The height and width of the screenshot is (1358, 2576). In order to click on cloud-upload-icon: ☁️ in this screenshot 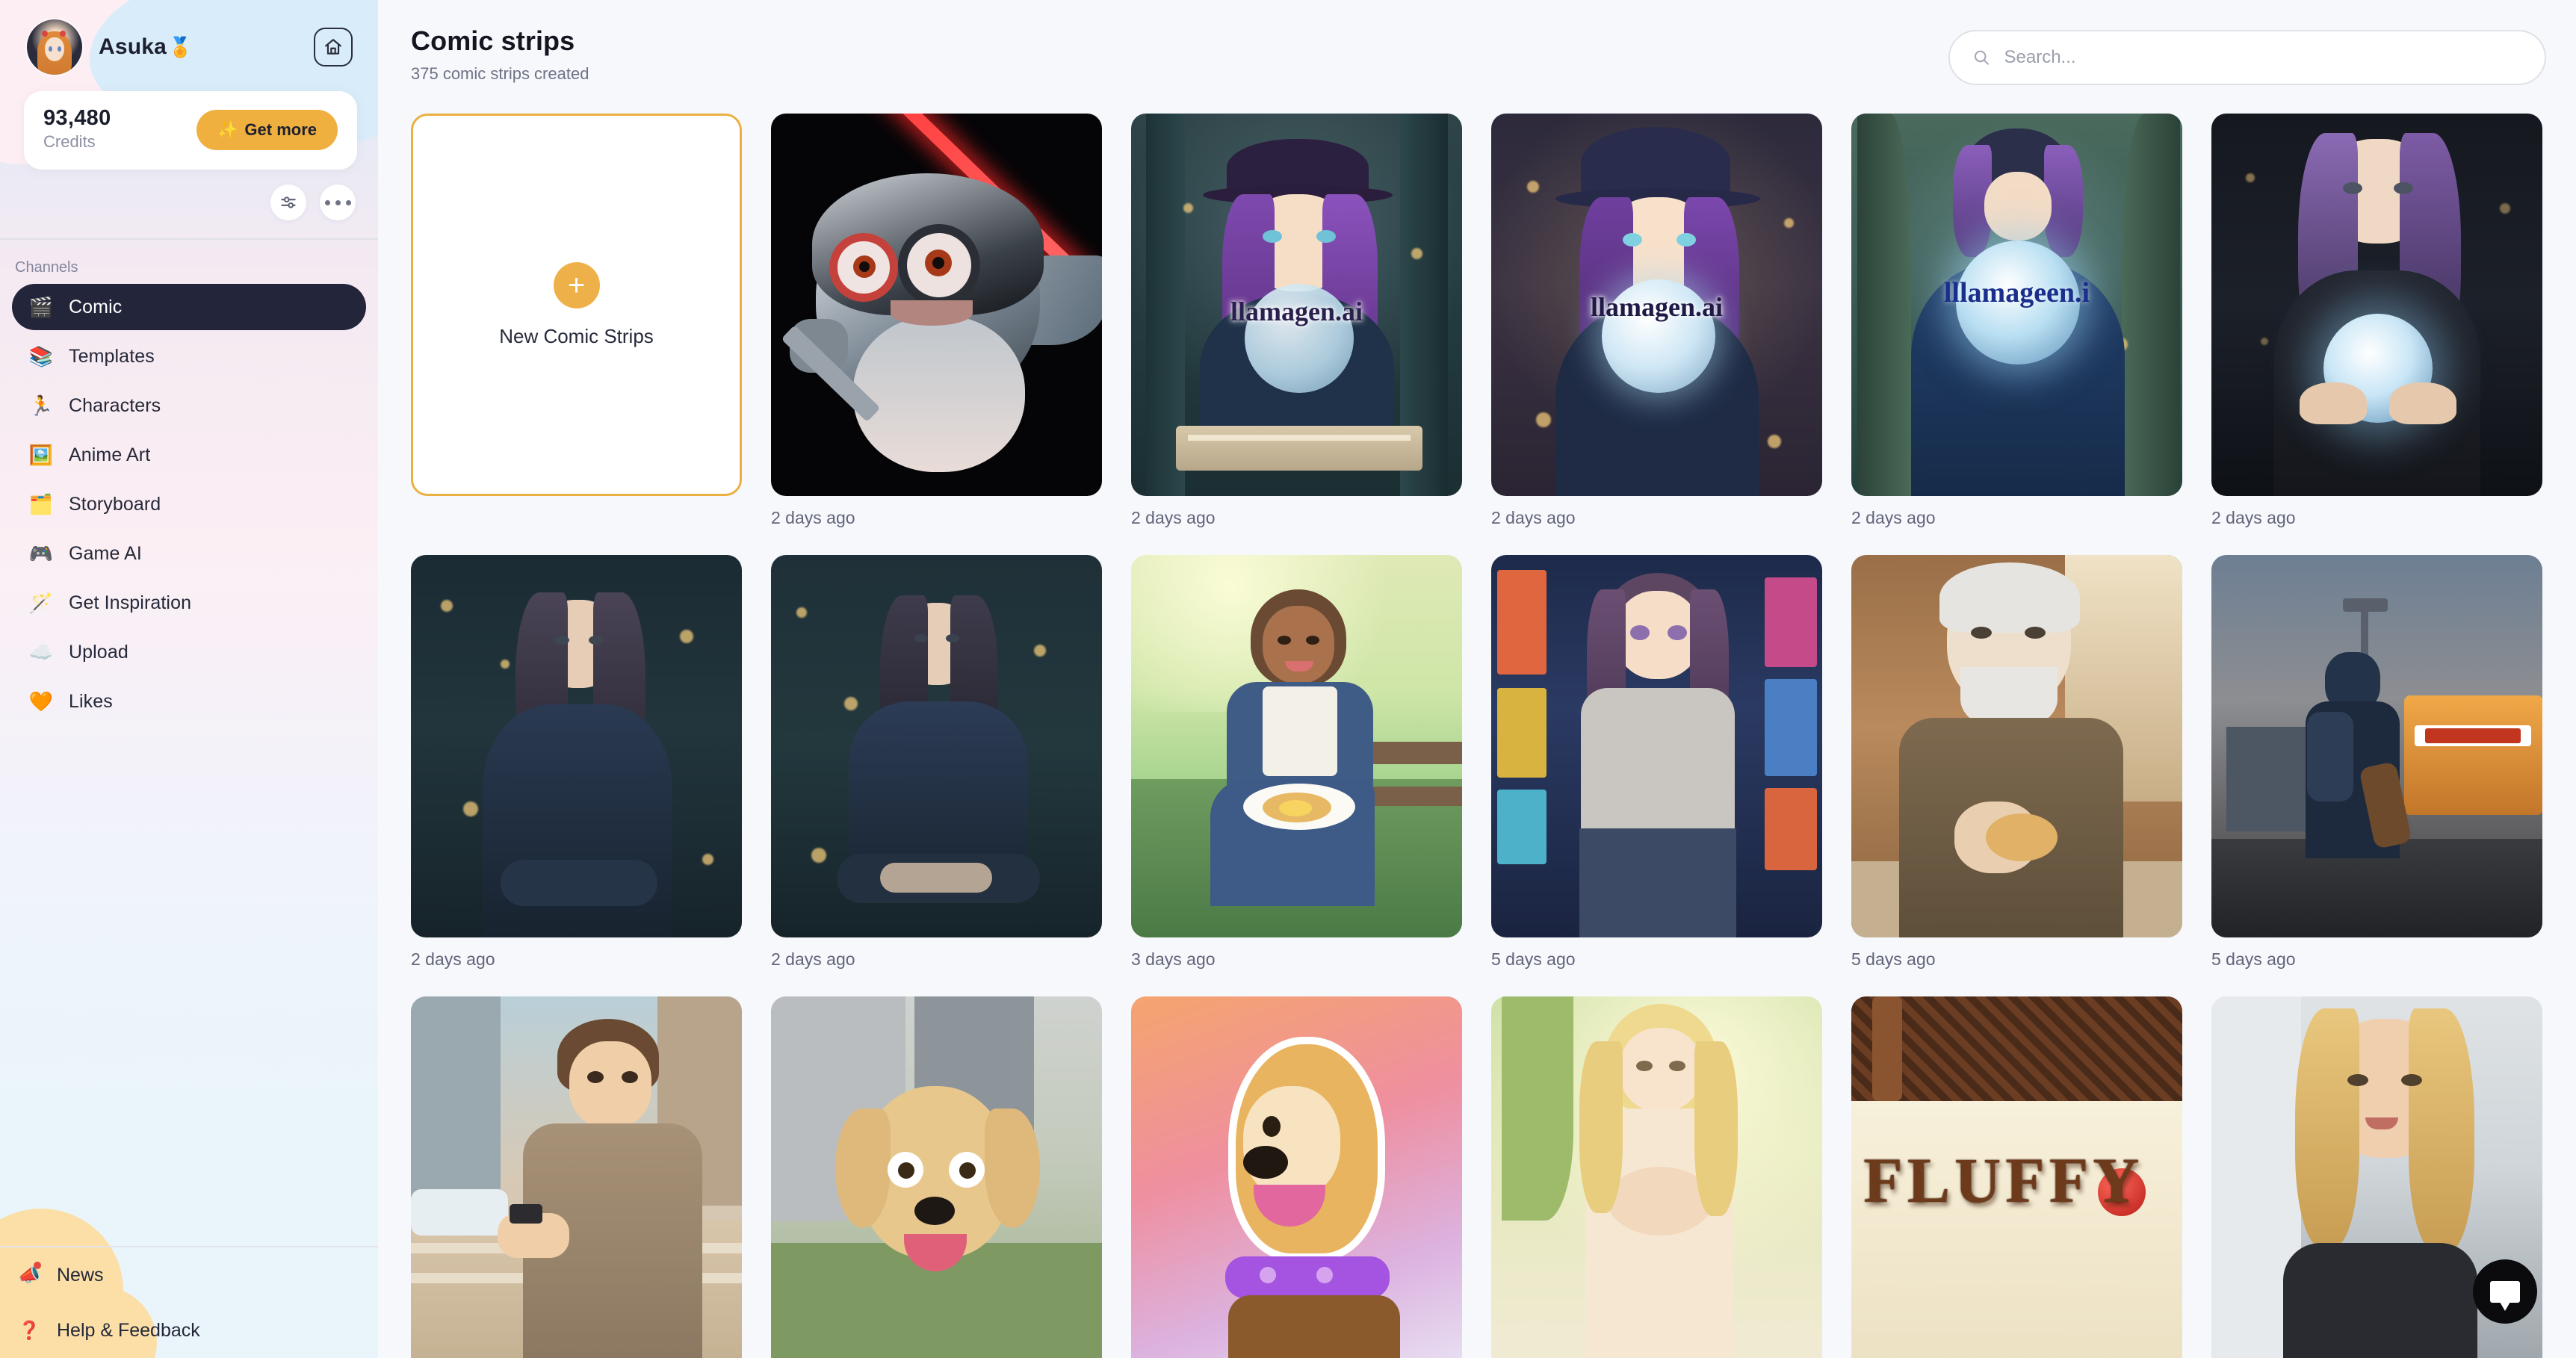, I will do `click(41, 652)`.